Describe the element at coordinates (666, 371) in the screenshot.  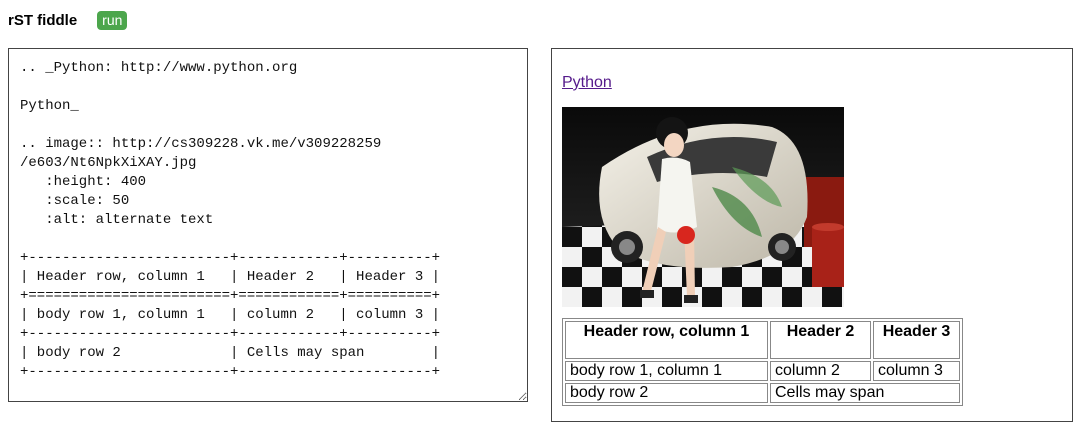
I see `table-cell: body row 1, column 1` at that location.